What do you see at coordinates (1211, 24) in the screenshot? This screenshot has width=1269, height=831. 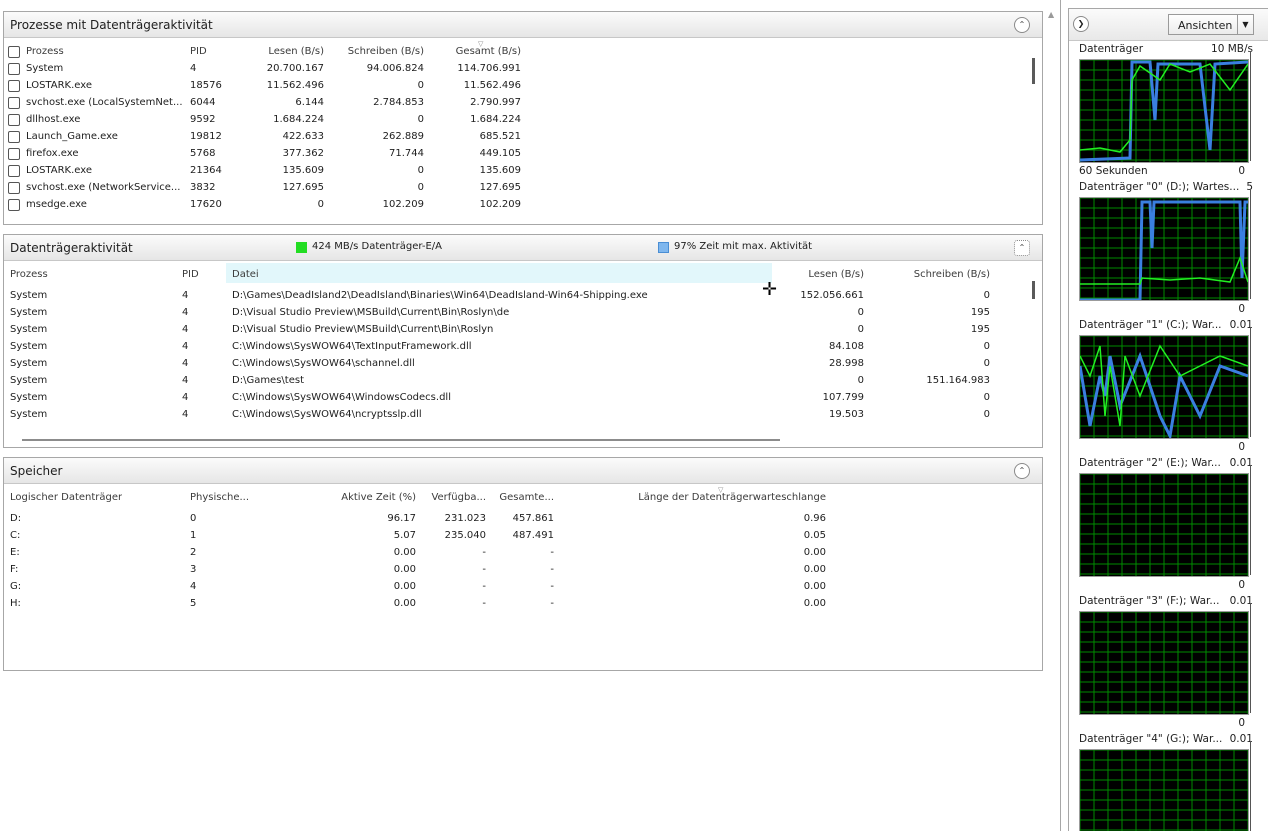 I see `views-button: Ansichten ▼` at bounding box center [1211, 24].